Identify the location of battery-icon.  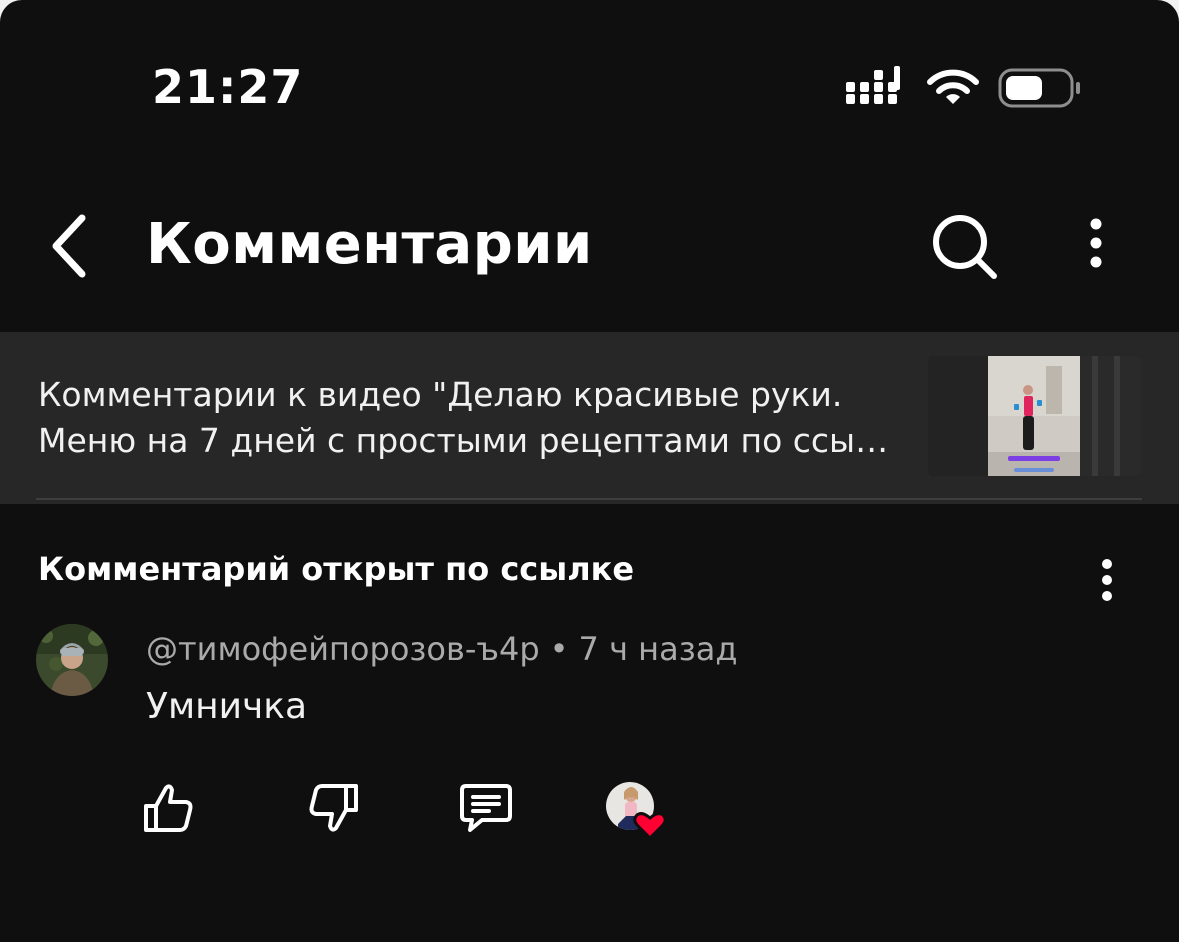
(1039, 88).